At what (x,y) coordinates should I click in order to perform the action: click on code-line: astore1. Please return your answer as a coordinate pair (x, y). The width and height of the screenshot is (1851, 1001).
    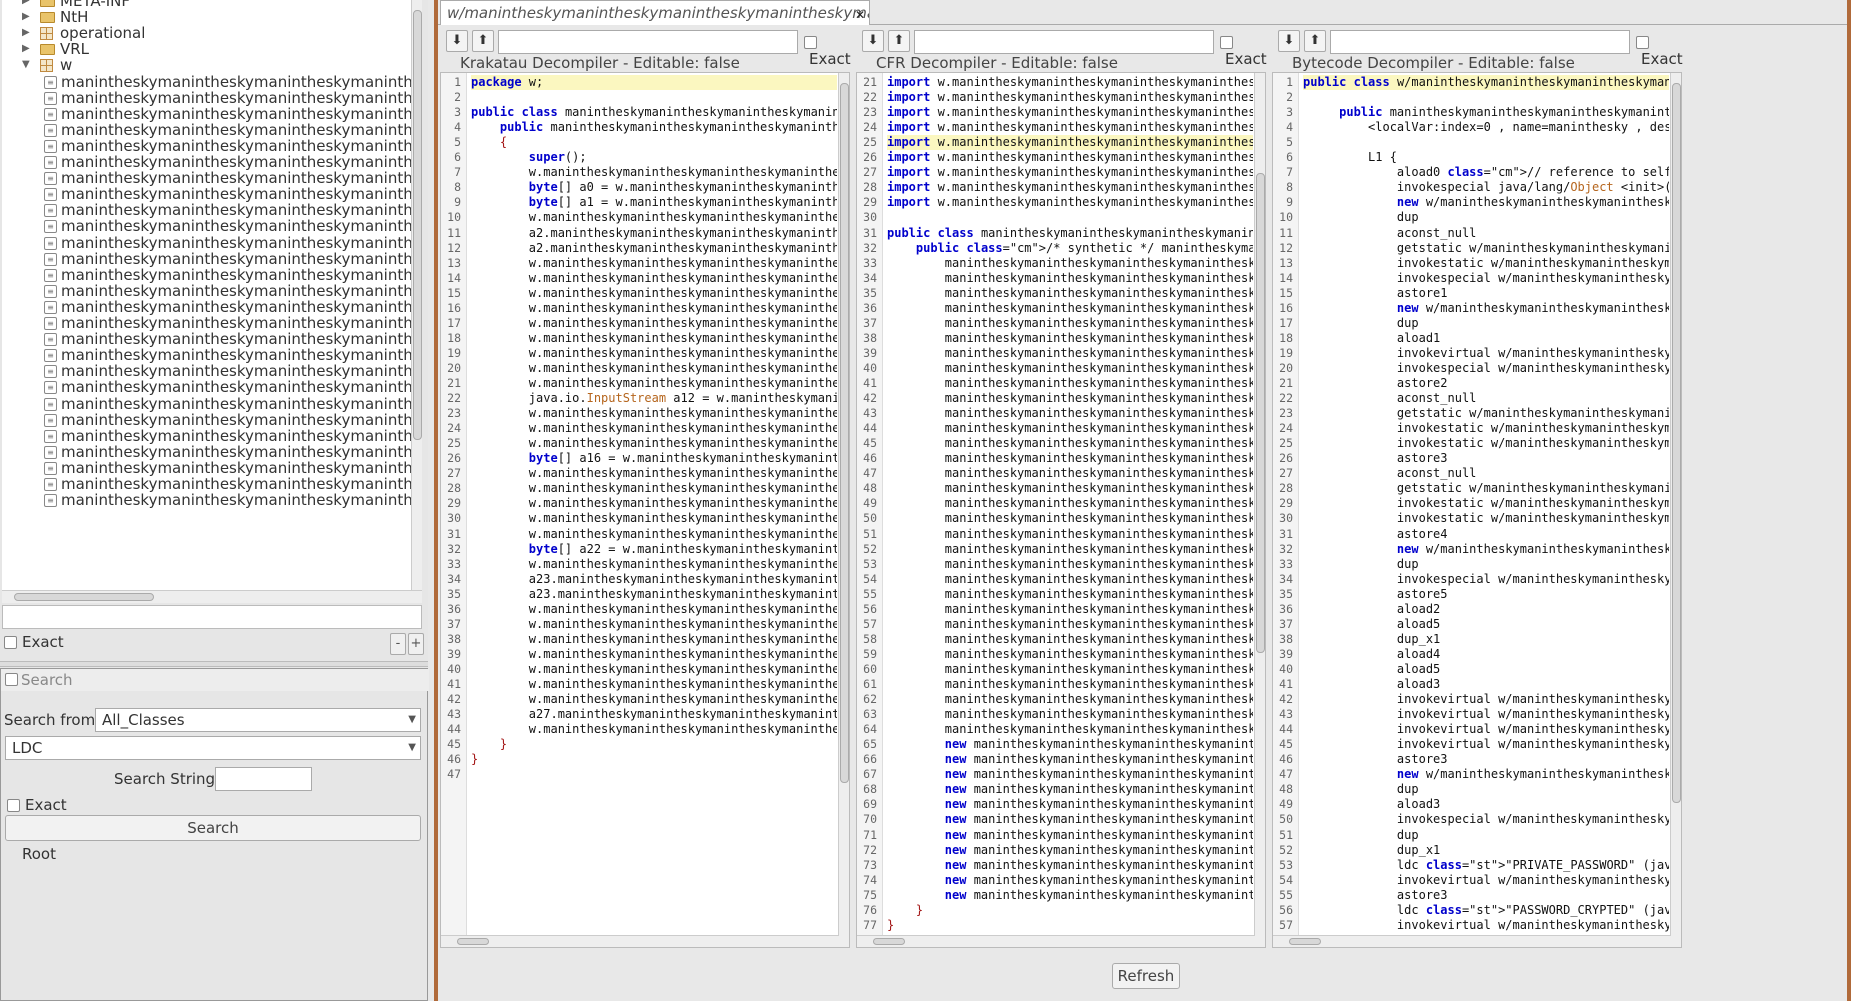
    Looking at the image, I should click on (1486, 293).